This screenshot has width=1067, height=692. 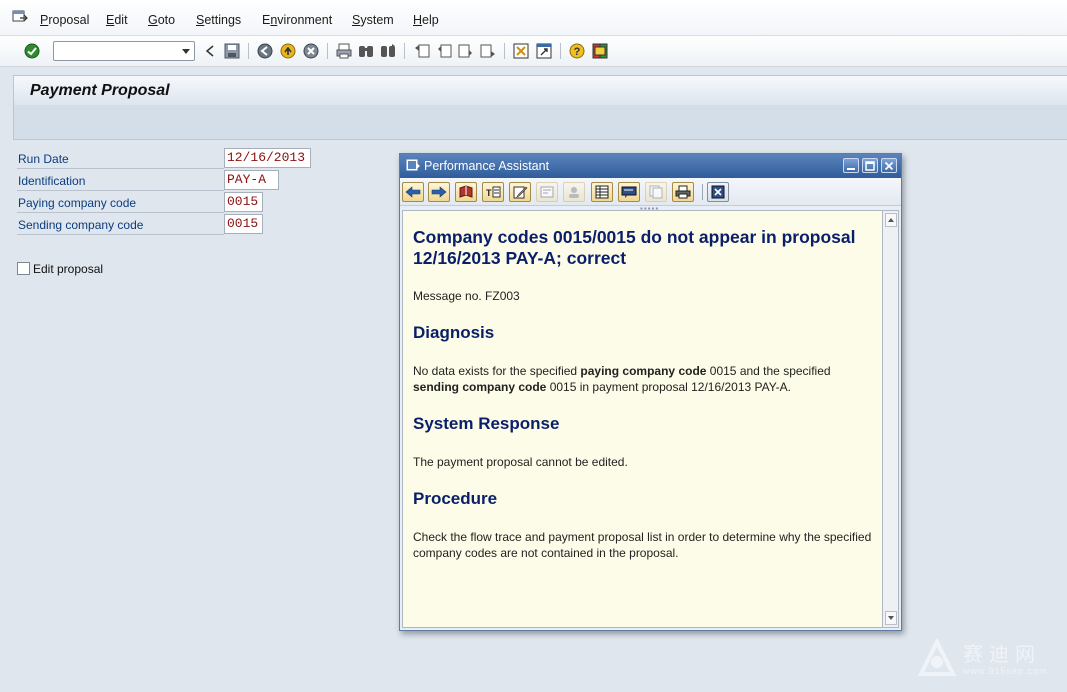 What do you see at coordinates (52, 181) in the screenshot?
I see `identification-label: Identification` at bounding box center [52, 181].